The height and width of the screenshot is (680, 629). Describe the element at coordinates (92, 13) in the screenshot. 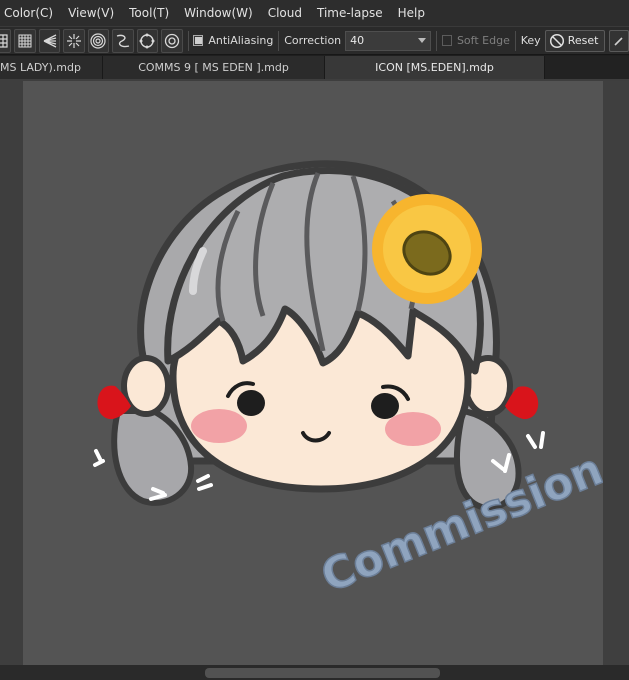

I see `menu-view: View(V)` at that location.